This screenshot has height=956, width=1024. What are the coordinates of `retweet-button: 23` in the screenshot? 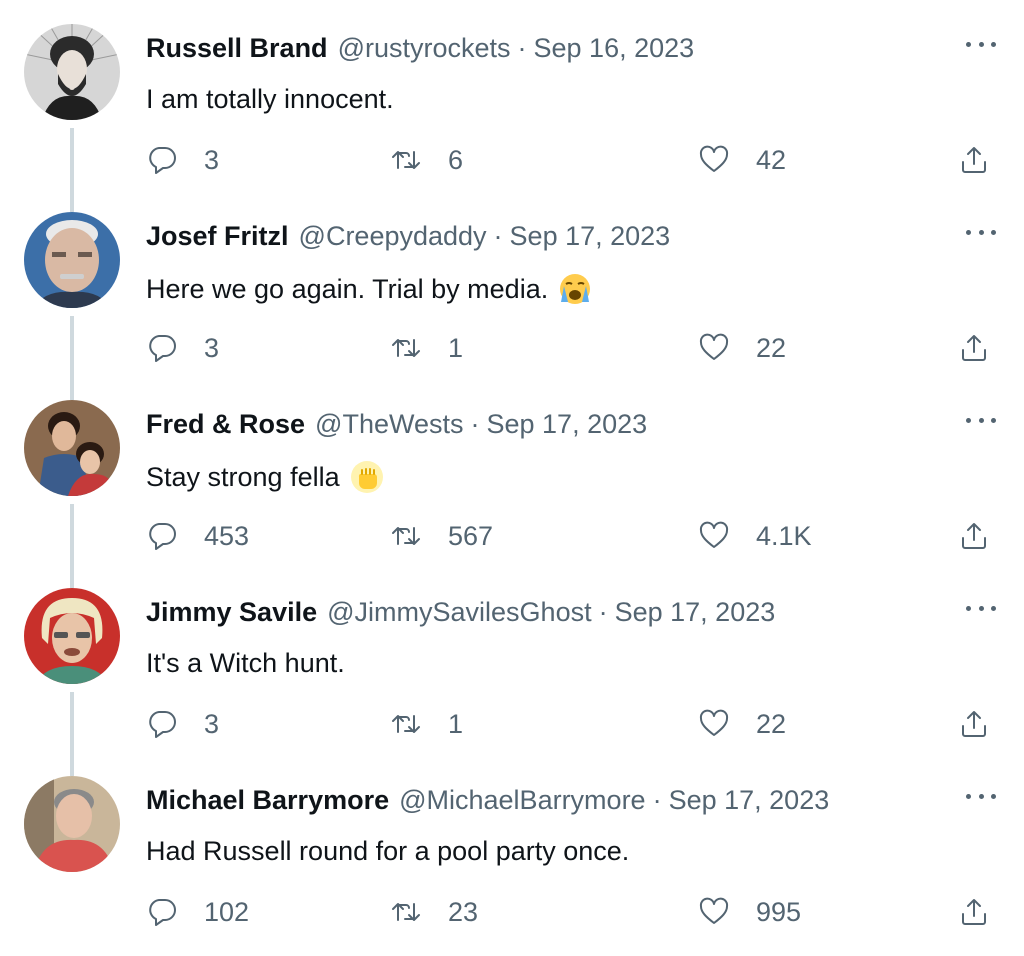 It's located at (434, 912).